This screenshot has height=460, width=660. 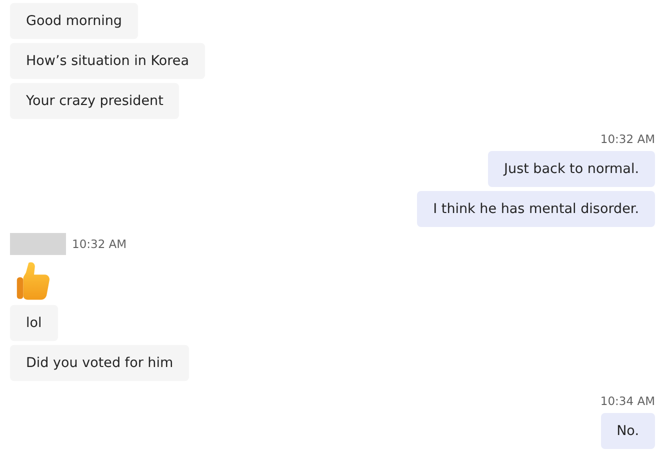 I want to click on message-bubble: Did you voted for him, so click(x=100, y=363).